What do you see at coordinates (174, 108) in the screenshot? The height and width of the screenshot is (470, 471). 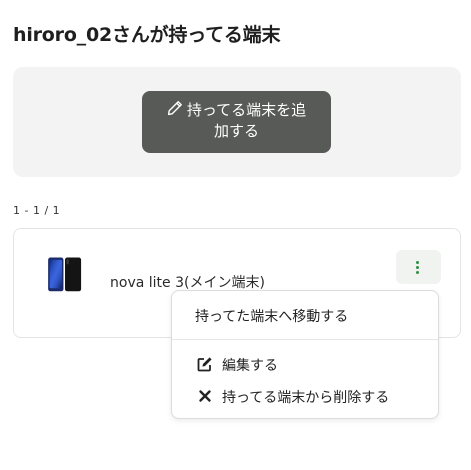 I see `pencil-icon` at bounding box center [174, 108].